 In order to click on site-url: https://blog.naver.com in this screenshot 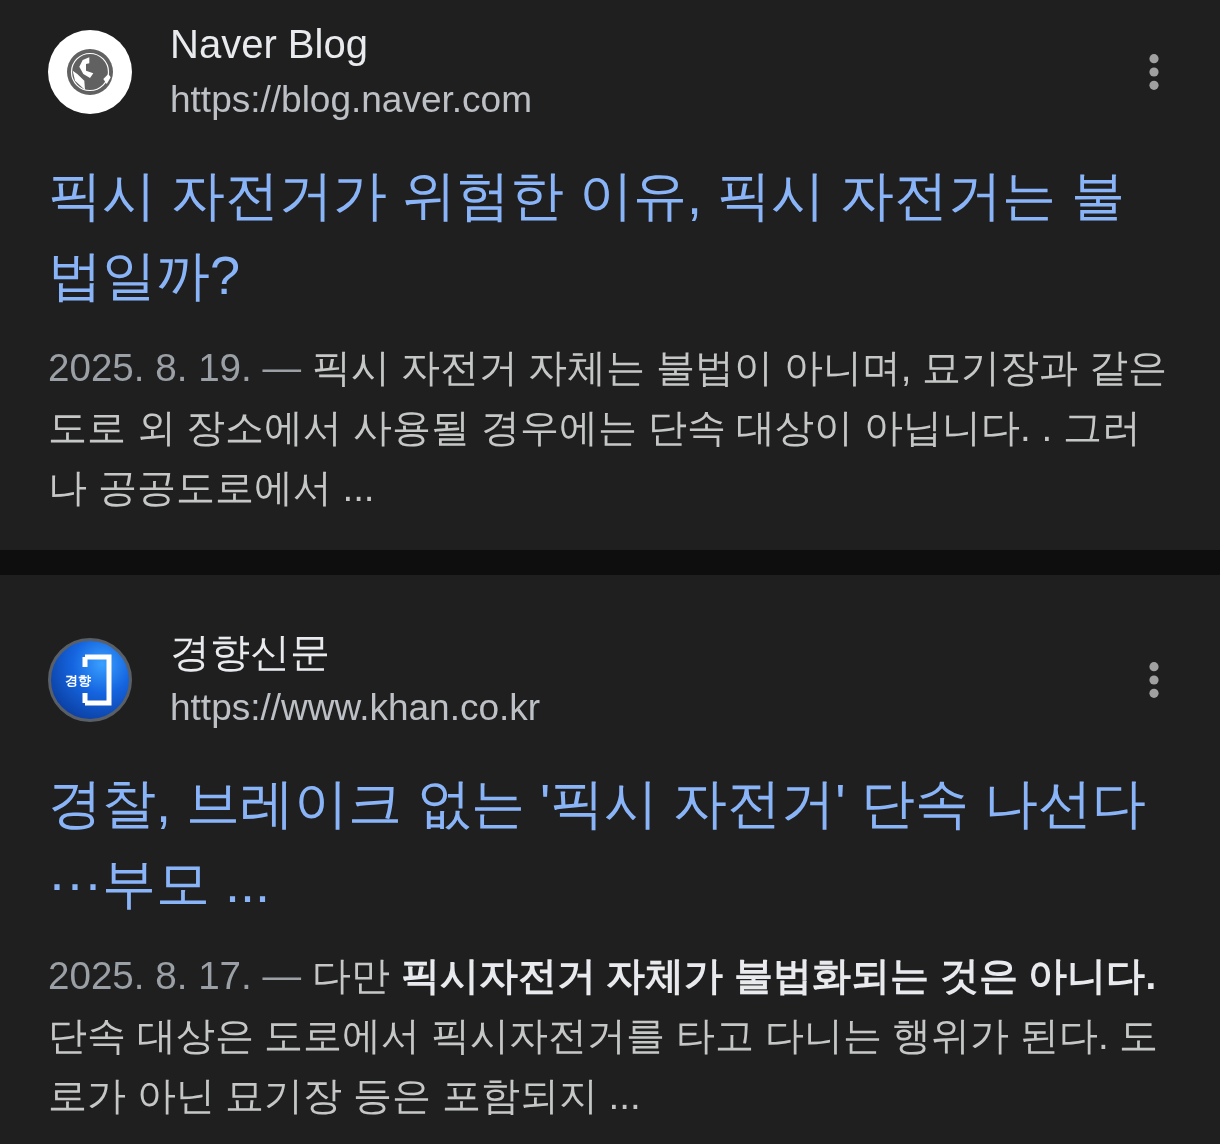, I will do `click(351, 100)`.